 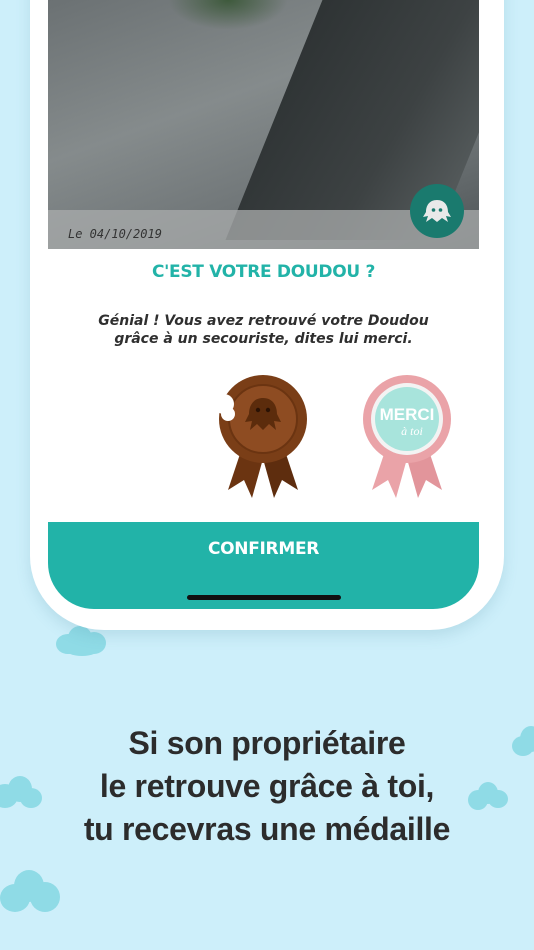 I want to click on message-line: grâce à un secouriste, dites lui merci., so click(x=263, y=339).